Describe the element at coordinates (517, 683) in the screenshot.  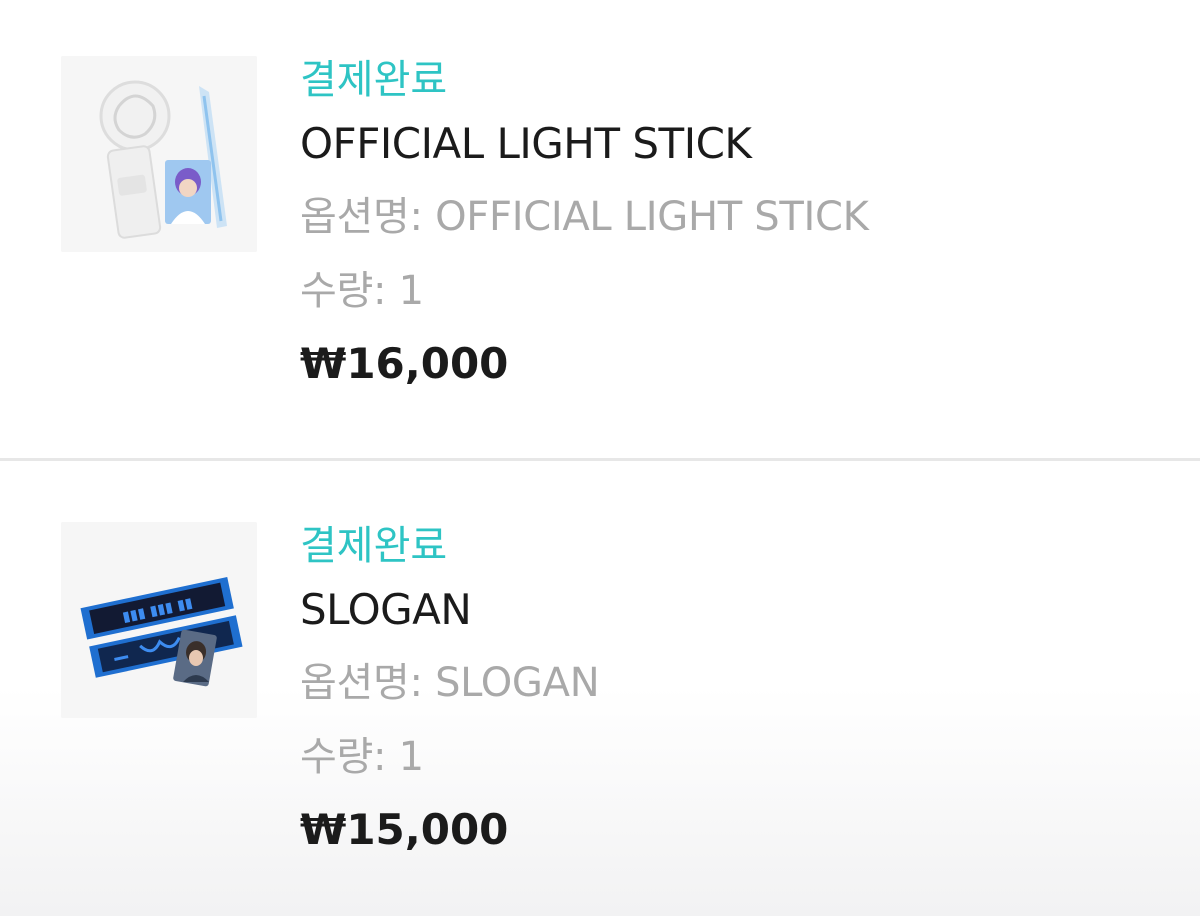
I see `option-value: SLOGAN` at that location.